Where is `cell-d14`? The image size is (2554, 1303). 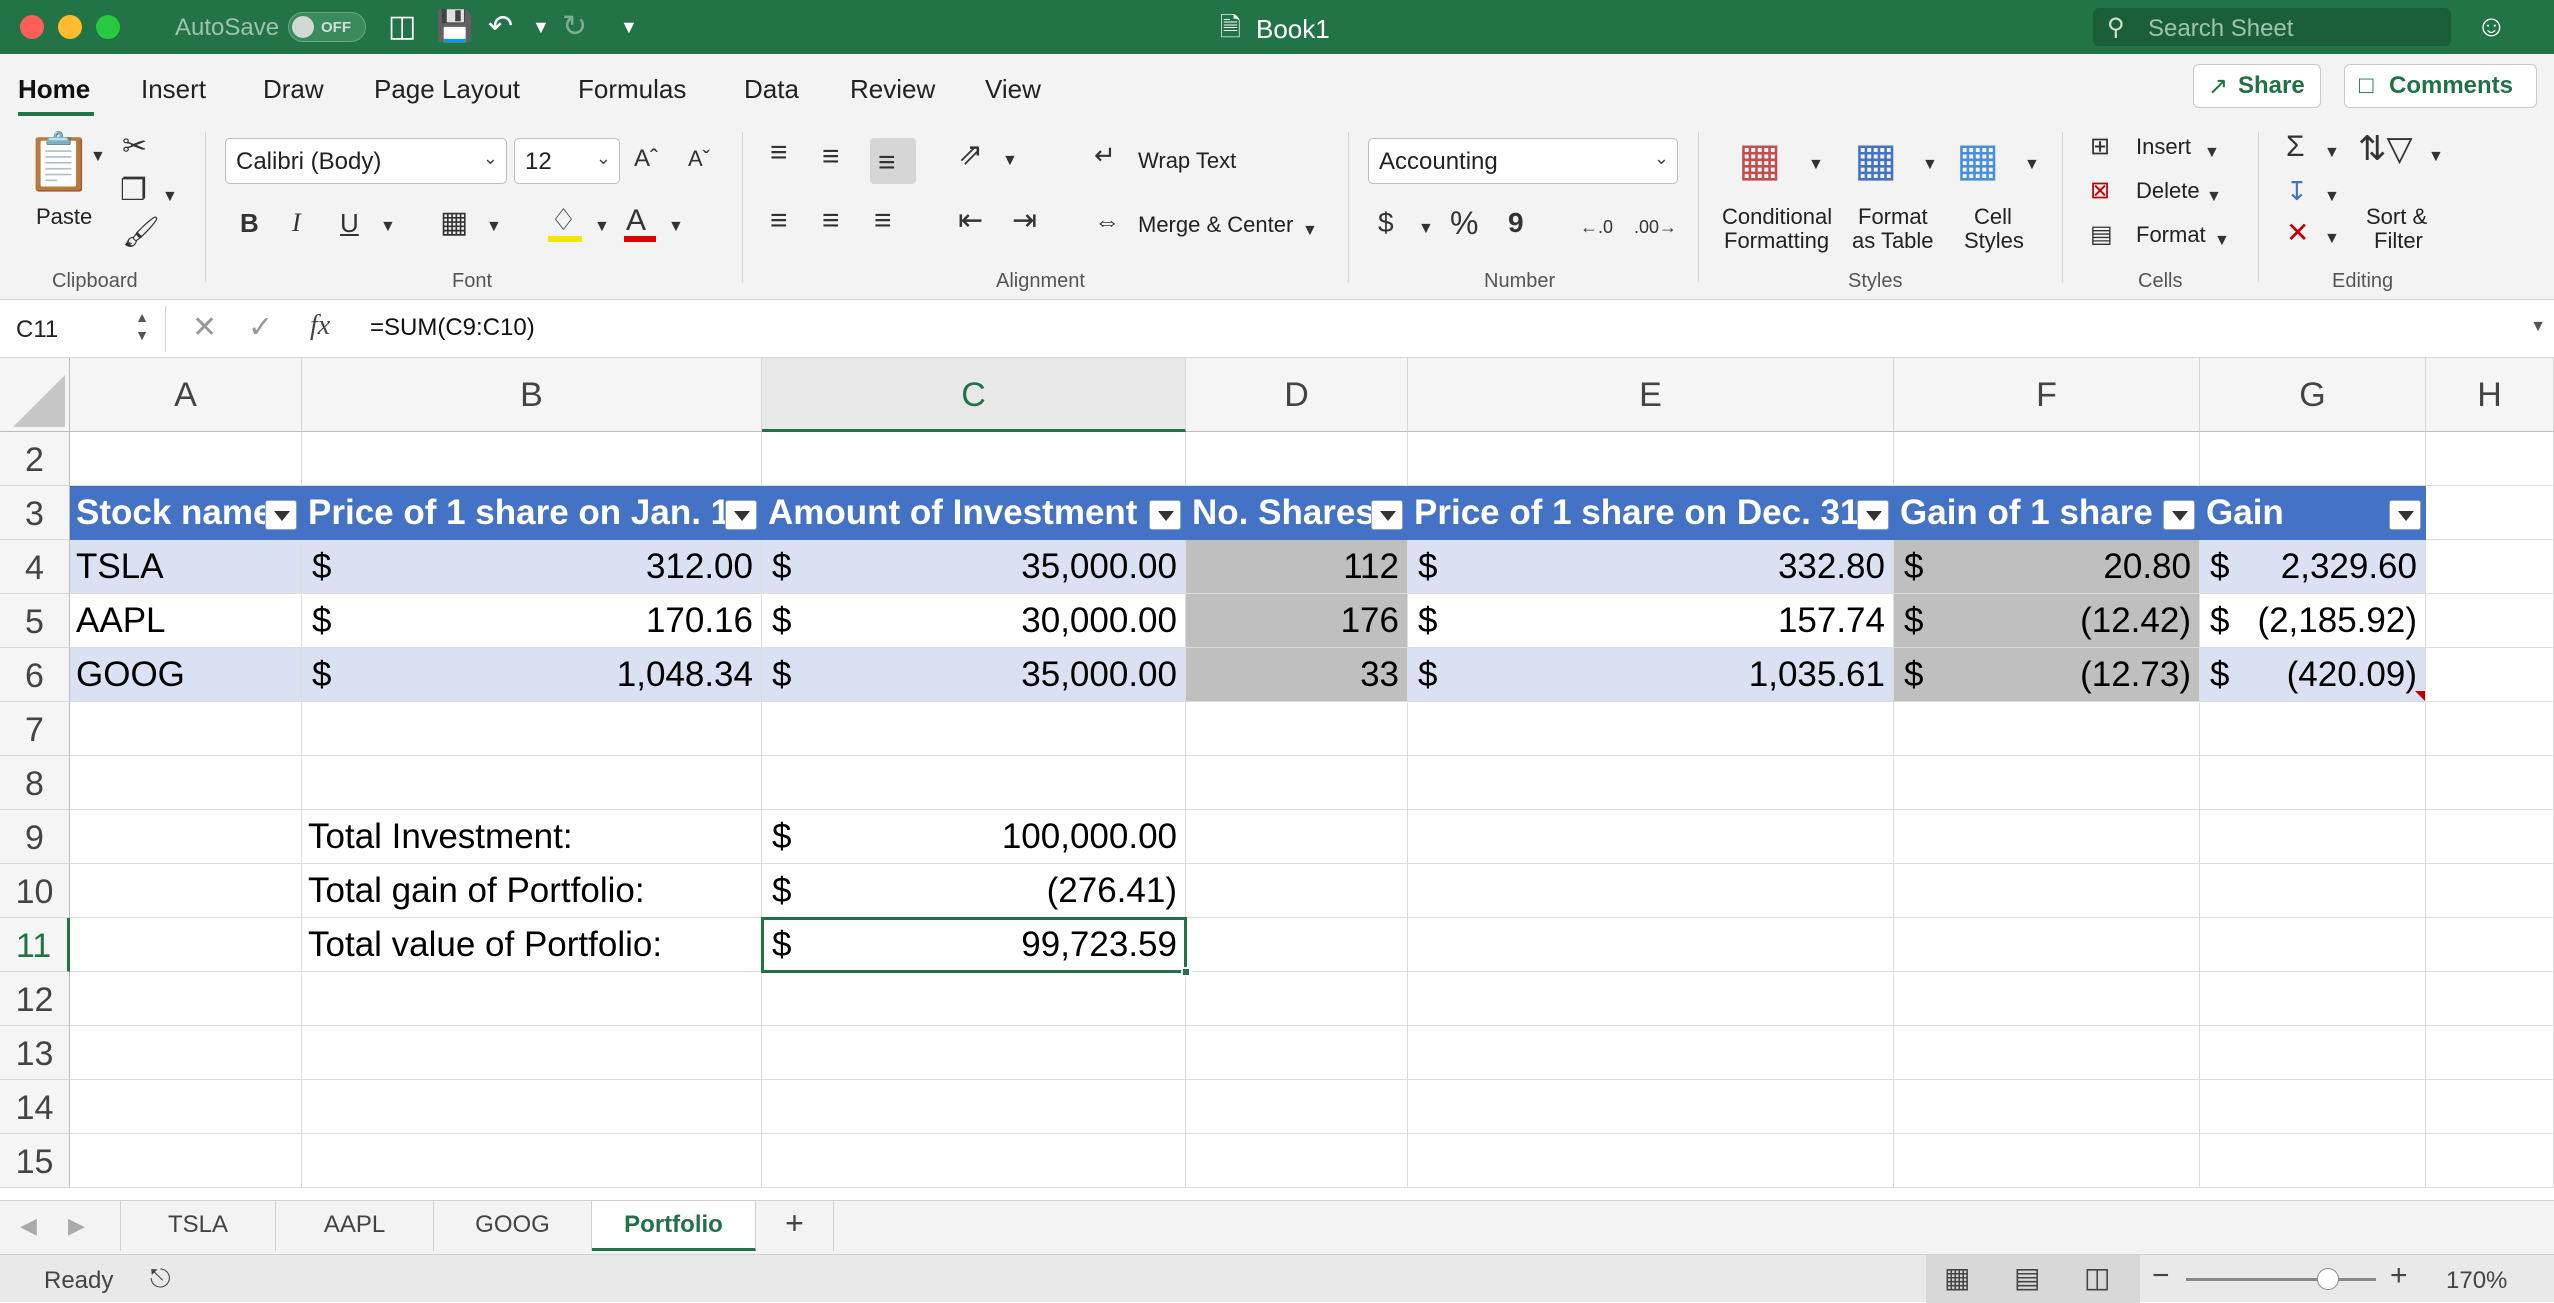
cell-d14 is located at coordinates (1297, 1107).